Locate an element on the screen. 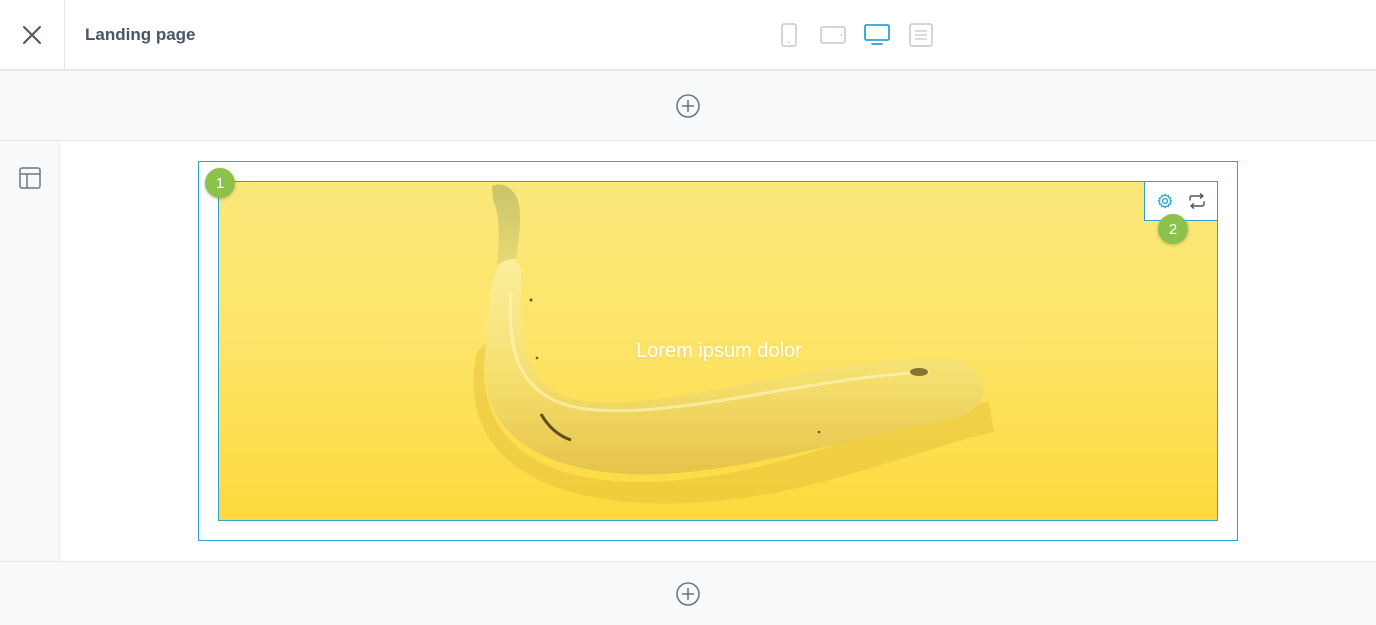  tablet-icon is located at coordinates (833, 35).